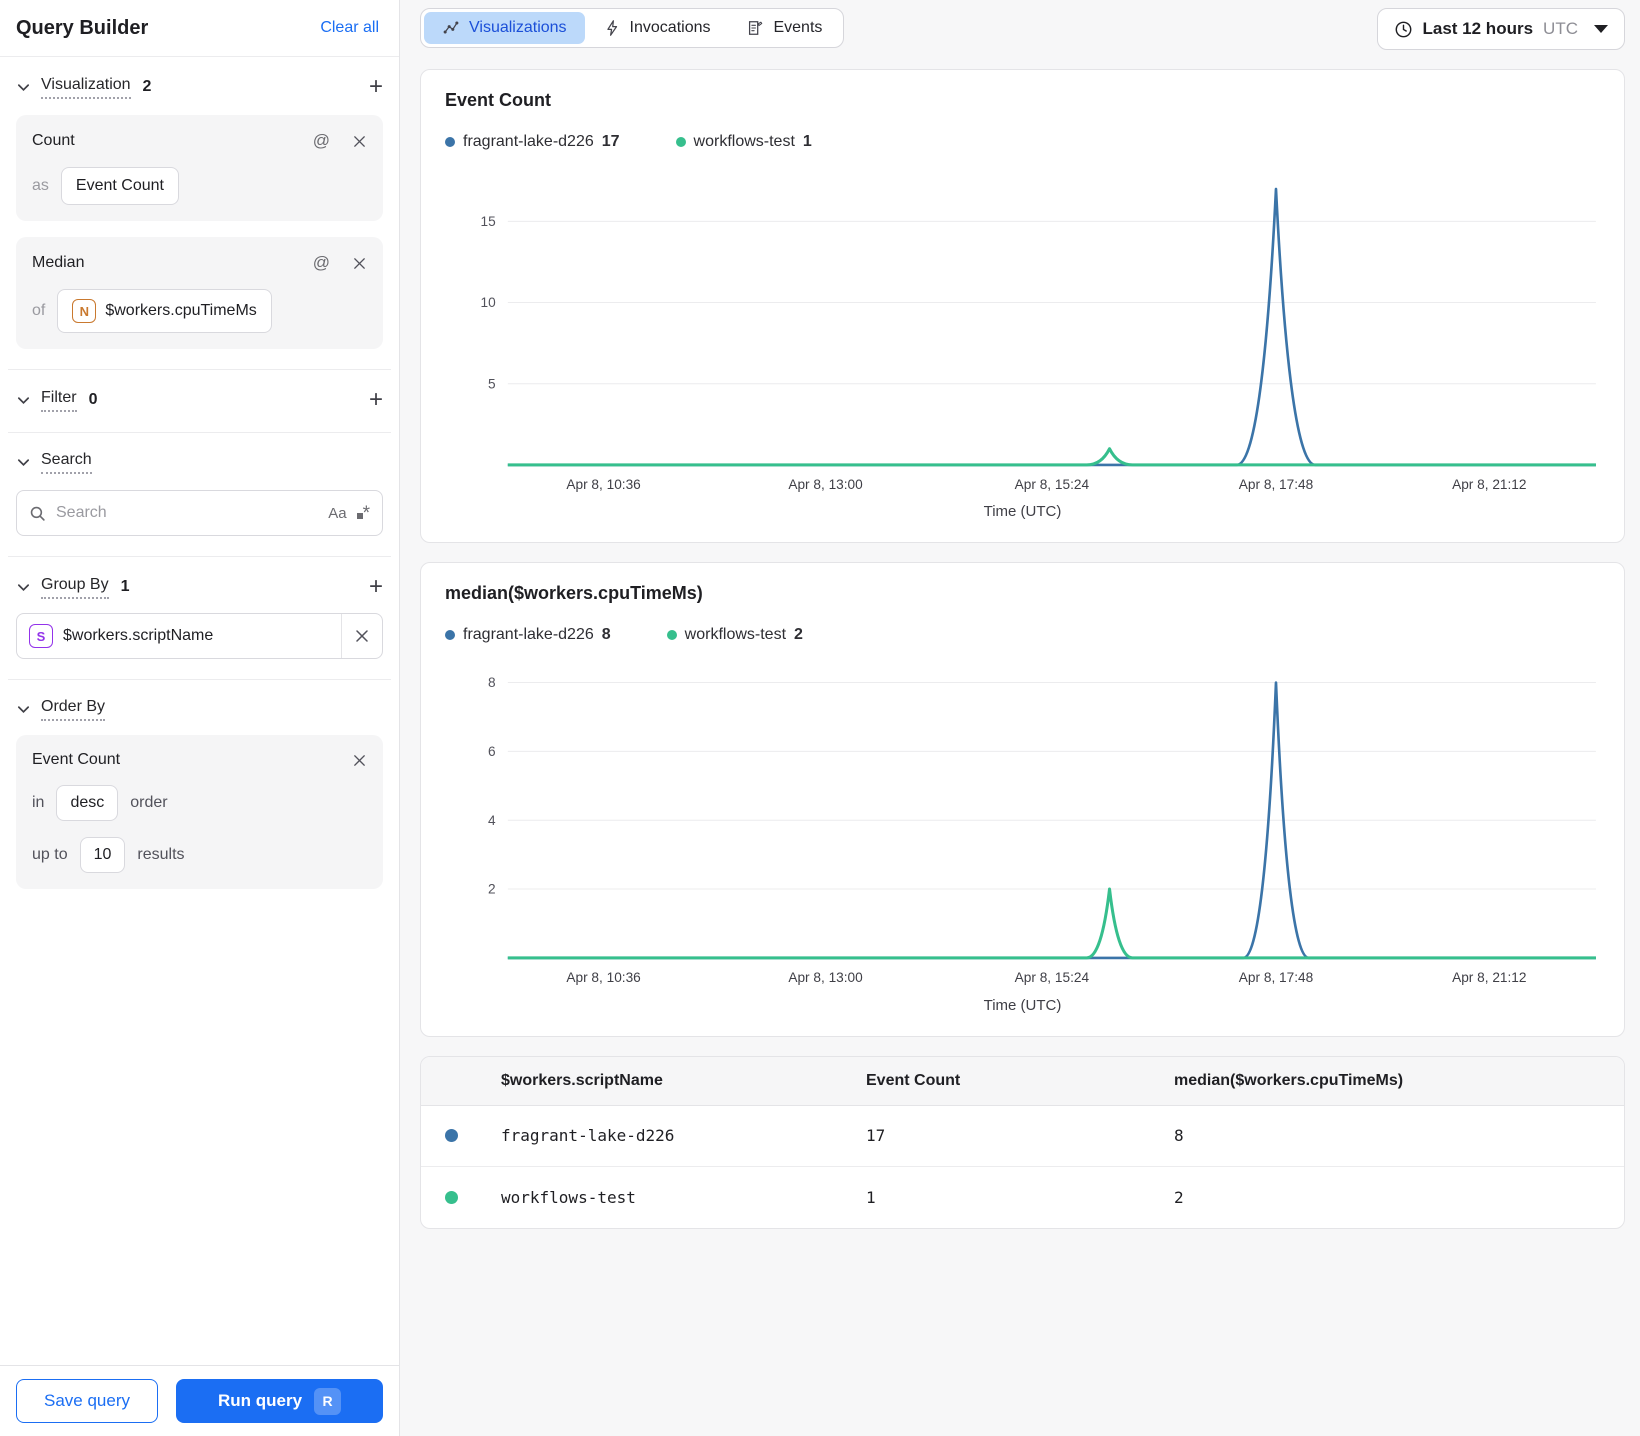  Describe the element at coordinates (75, 587) in the screenshot. I see `group-by-section-label: Group By` at that location.